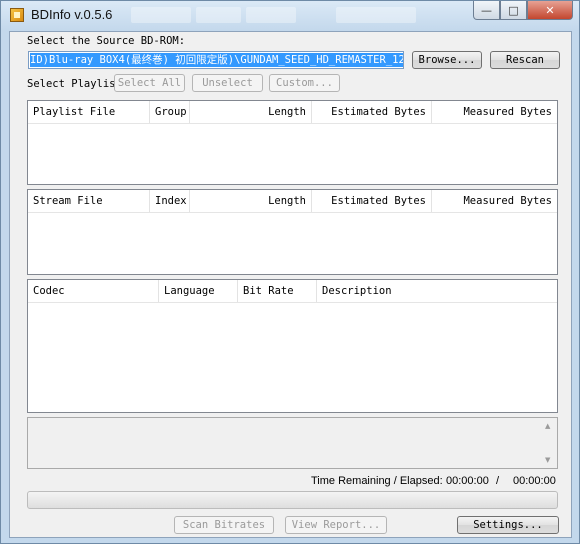 The width and height of the screenshot is (580, 544). What do you see at coordinates (525, 60) in the screenshot?
I see `rescan-button: Rescan` at bounding box center [525, 60].